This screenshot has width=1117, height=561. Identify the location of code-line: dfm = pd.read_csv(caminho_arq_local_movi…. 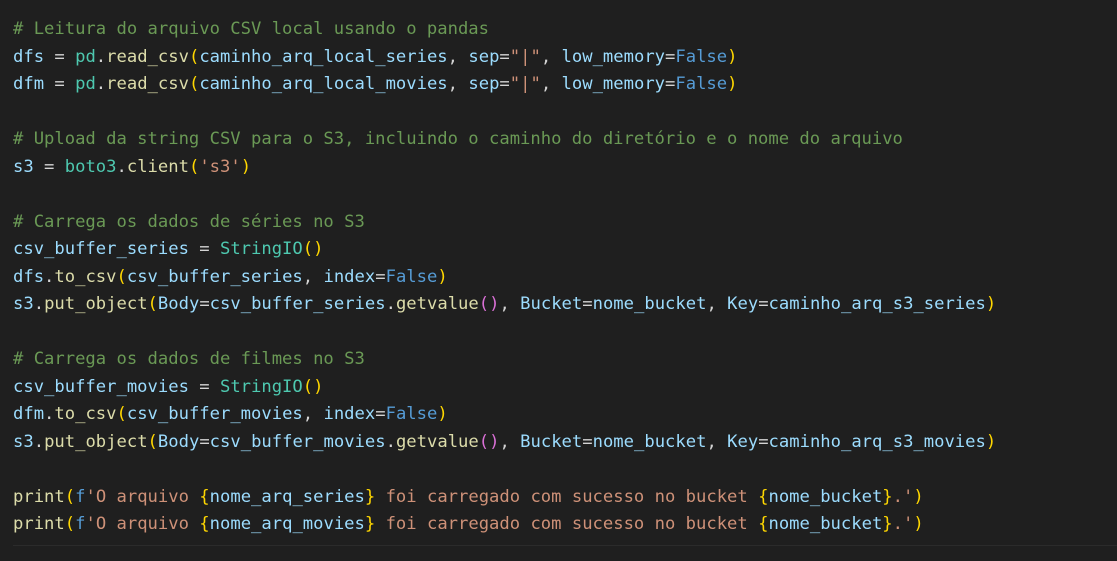
(504, 85).